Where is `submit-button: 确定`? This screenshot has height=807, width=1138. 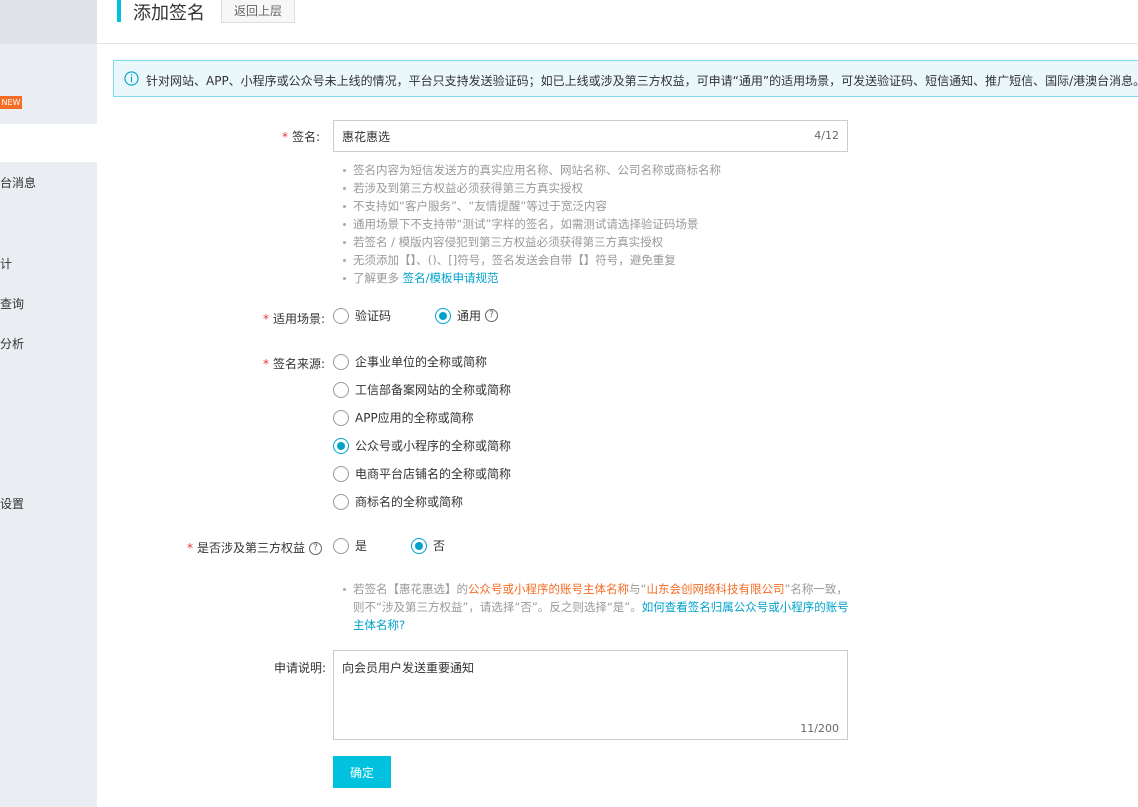
submit-button: 确定 is located at coordinates (362, 772).